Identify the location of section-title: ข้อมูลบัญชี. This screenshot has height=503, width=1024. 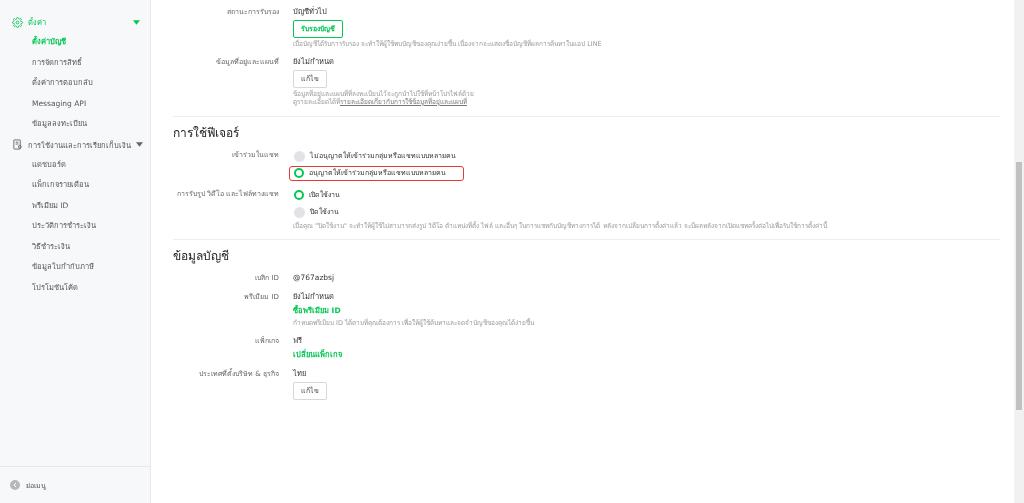
(201, 256).